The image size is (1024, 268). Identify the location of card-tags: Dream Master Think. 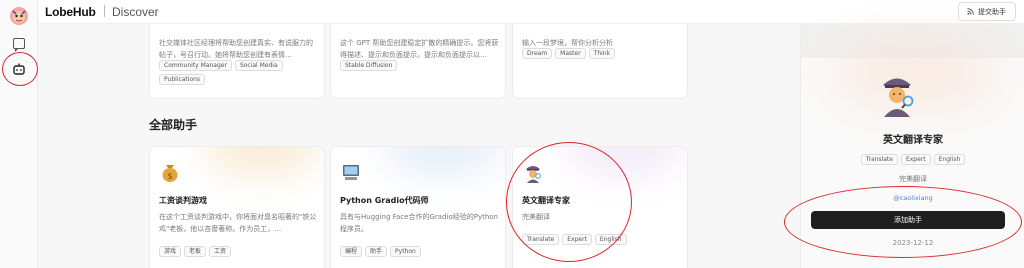
(604, 53).